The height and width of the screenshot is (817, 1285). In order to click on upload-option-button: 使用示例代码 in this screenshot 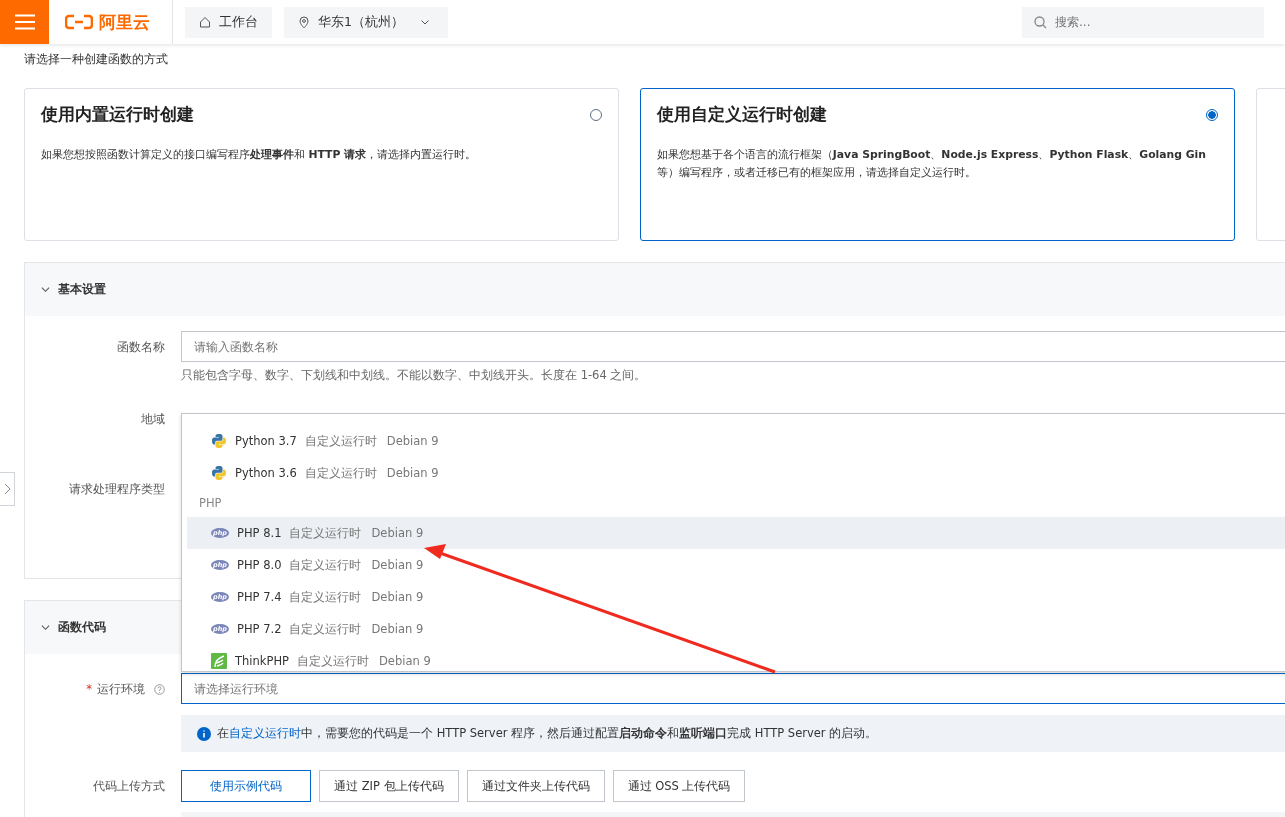, I will do `click(246, 786)`.